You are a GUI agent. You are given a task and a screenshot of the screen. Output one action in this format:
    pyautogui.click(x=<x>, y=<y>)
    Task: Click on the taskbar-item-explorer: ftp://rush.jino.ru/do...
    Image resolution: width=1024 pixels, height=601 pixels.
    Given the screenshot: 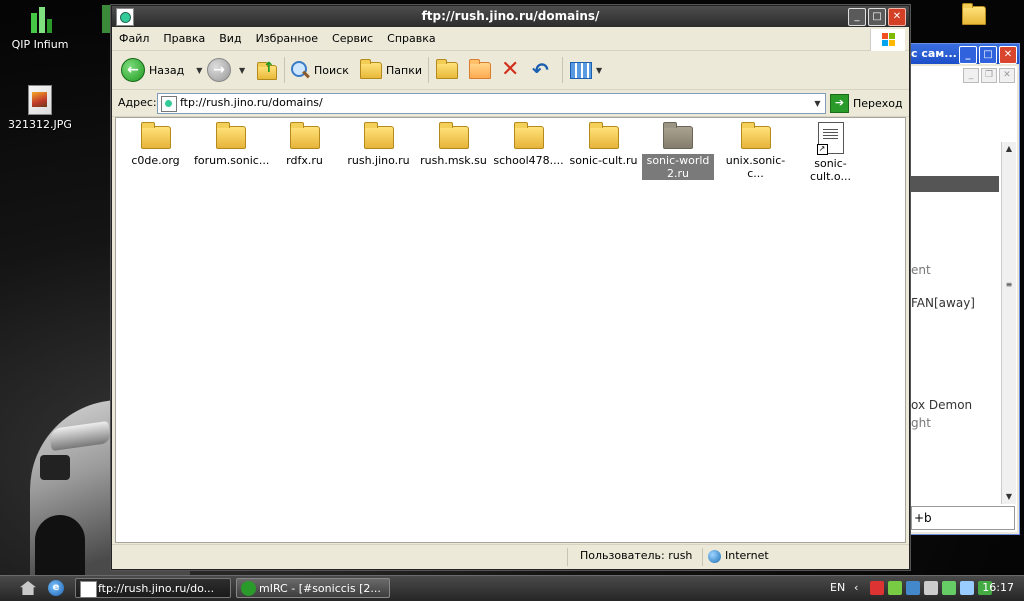 What is the action you would take?
    pyautogui.click(x=153, y=588)
    